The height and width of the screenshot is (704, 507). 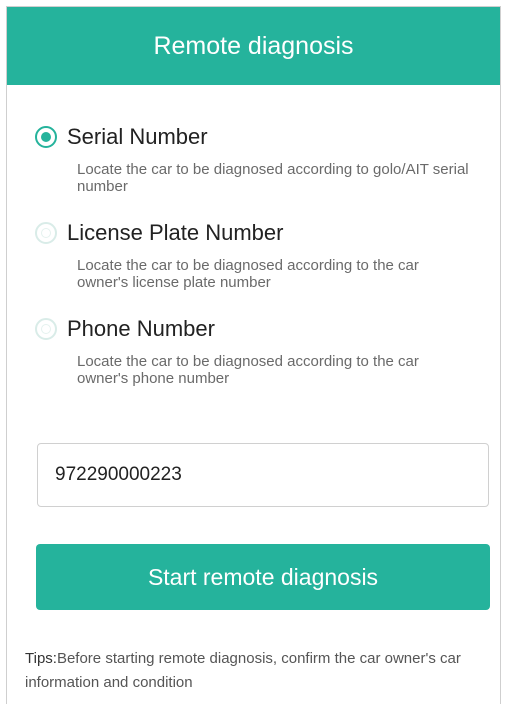 I want to click on start-remote-diagnosis-button: Start remote diagnosis, so click(x=263, y=577).